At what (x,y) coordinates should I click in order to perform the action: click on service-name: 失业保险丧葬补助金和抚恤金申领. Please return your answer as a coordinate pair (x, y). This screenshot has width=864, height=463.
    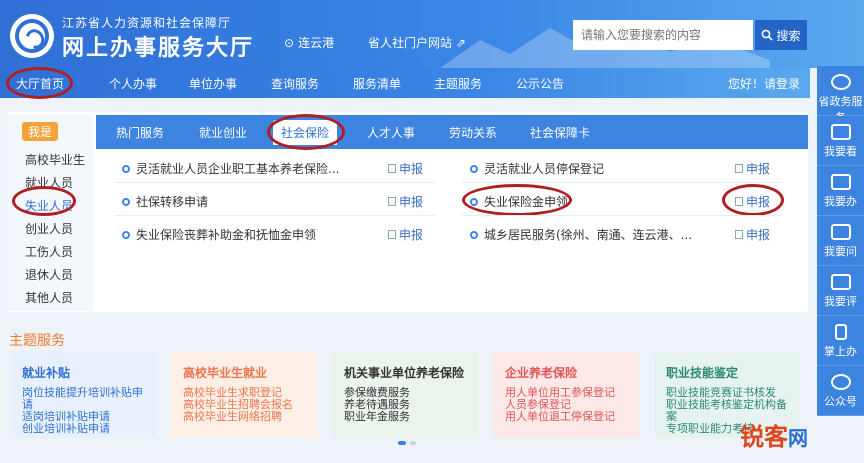
    Looking at the image, I should click on (226, 235).